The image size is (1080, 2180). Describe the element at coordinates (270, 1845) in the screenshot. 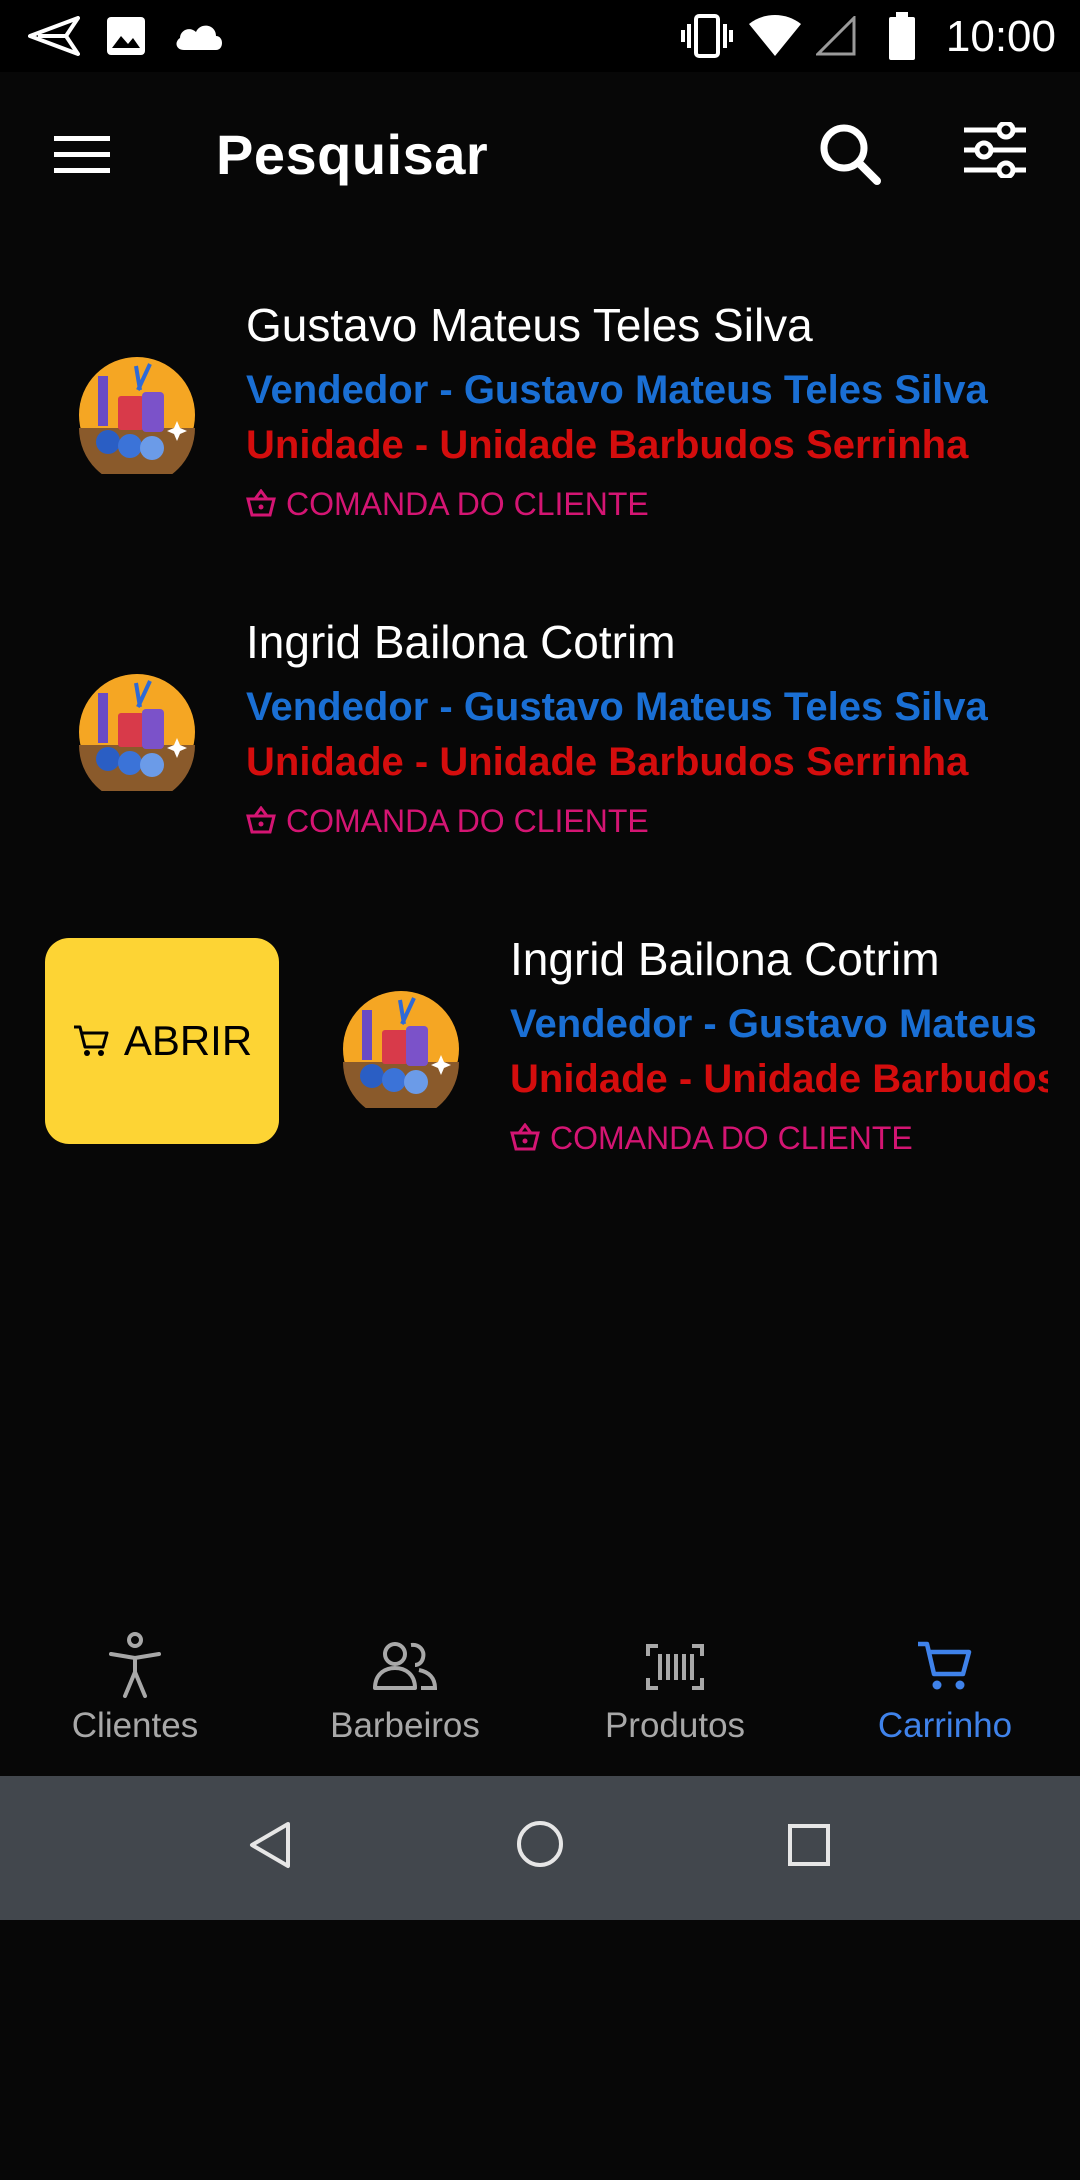

I see `back-icon` at that location.